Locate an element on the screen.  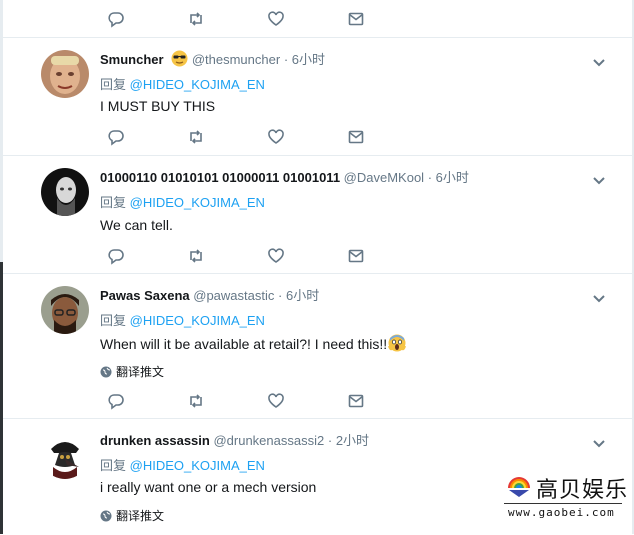
tweet-text: i really want one or a mech version is located at coordinates (208, 487).